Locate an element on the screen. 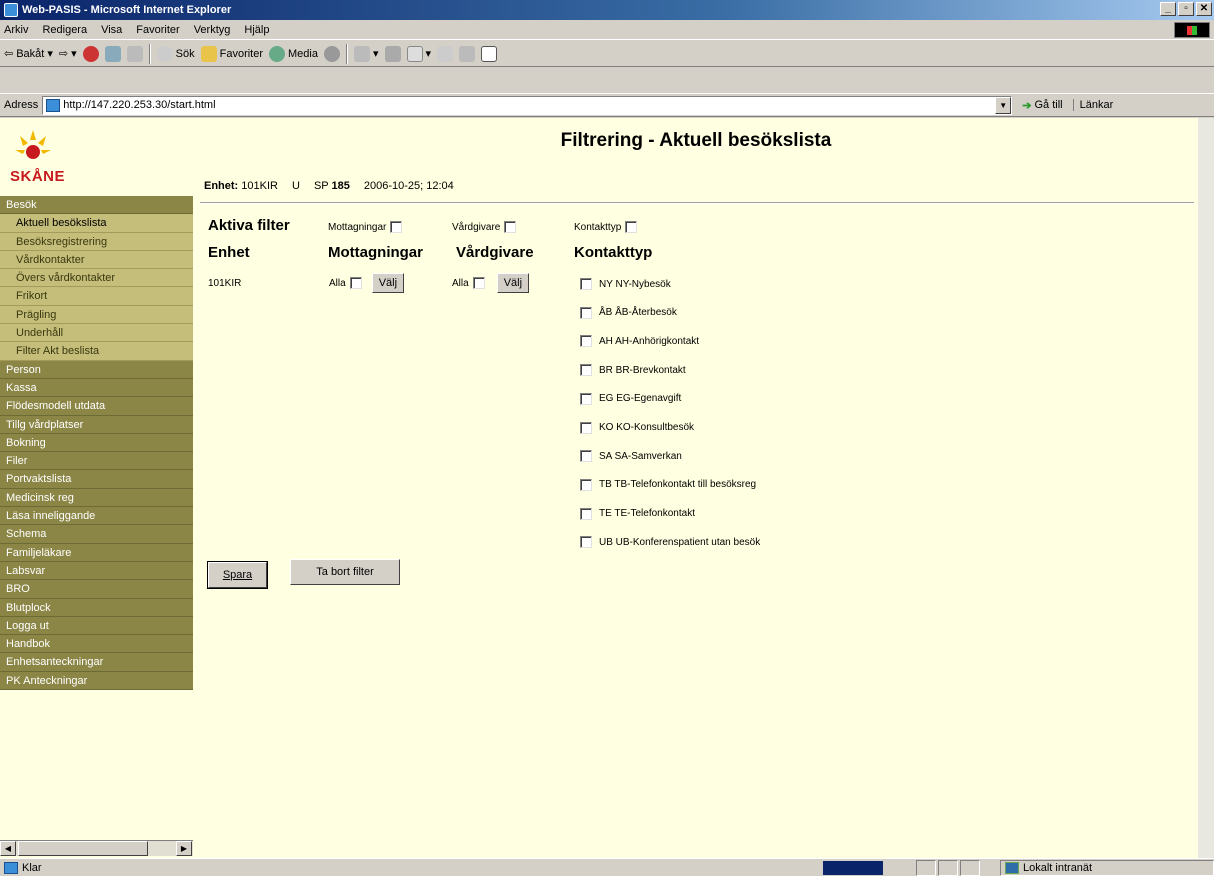 This screenshot has width=1214, height=876. menu-hjalp: Hjälp is located at coordinates (256, 30).